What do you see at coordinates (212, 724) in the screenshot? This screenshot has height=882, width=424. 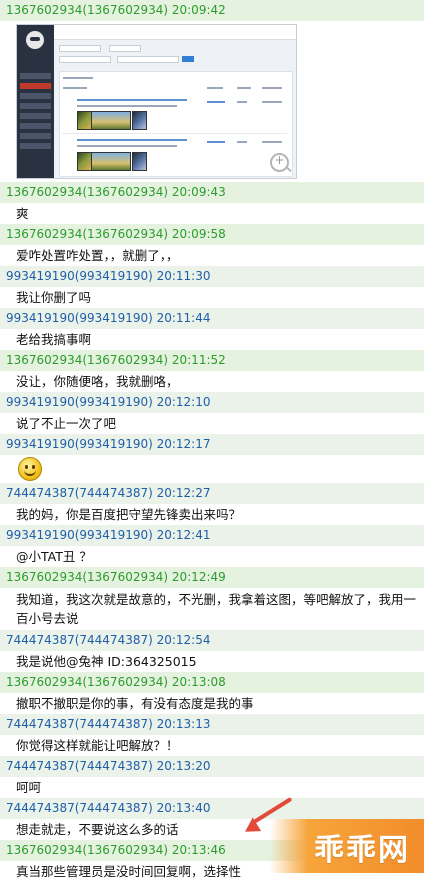 I see `message-sender-header: 744474387(744474387) 20:13:13` at bounding box center [212, 724].